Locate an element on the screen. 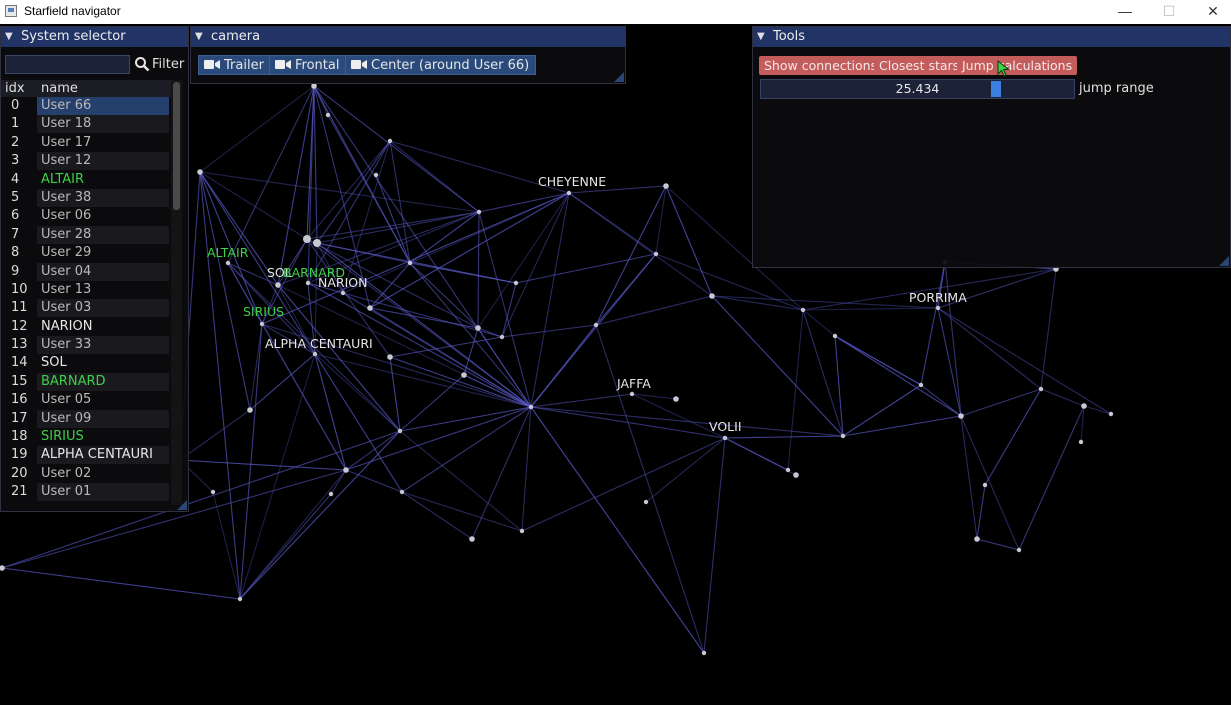  table-row: 4 ALTAIR is located at coordinates (86, 180).